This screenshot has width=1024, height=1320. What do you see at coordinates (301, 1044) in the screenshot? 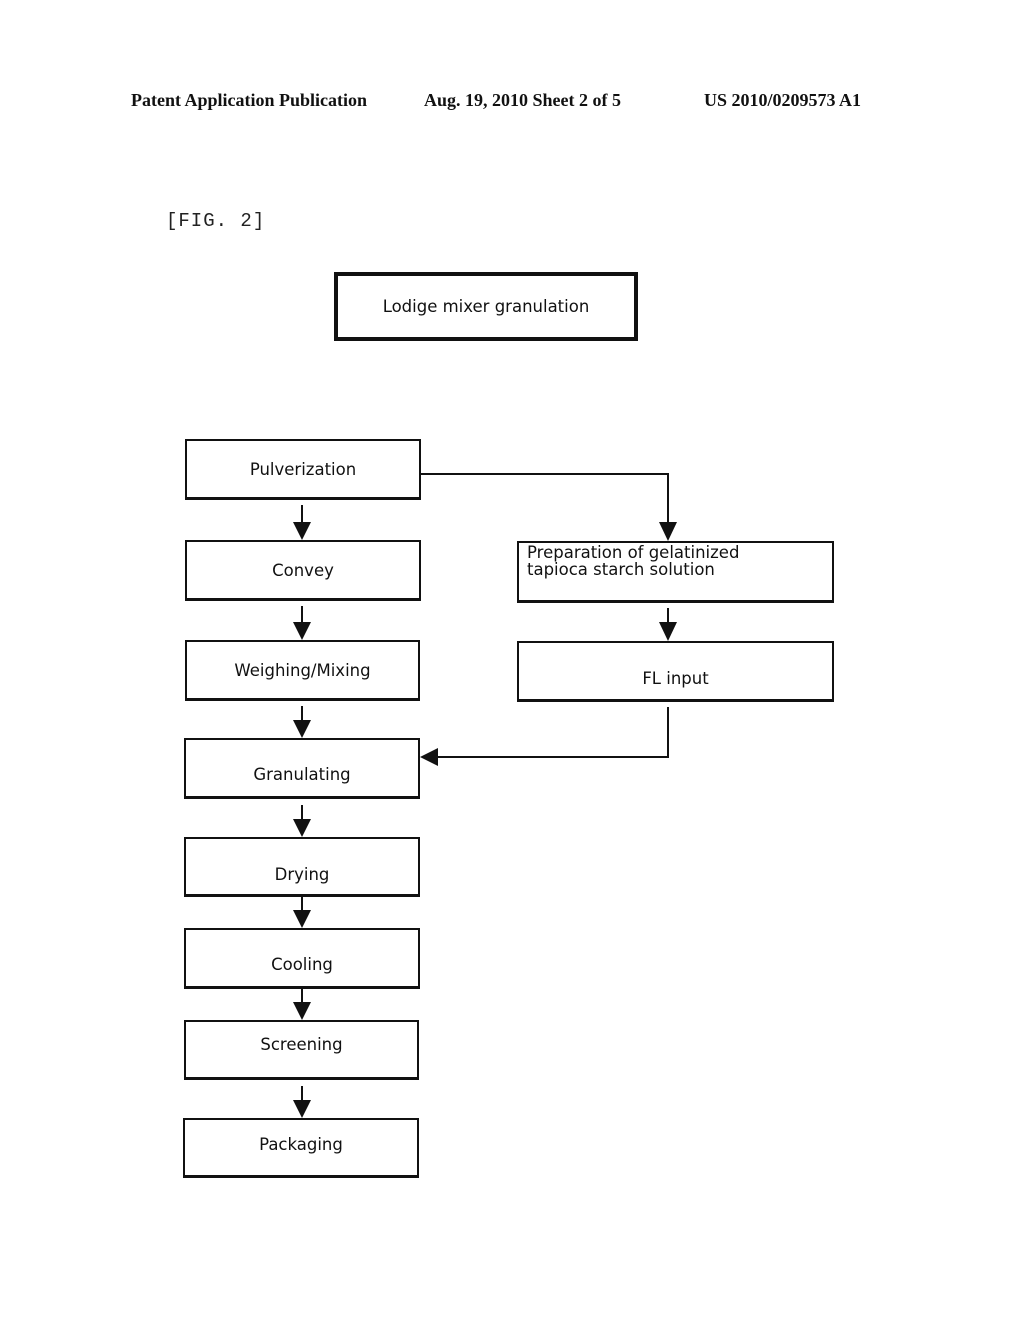
I see `step-label: Screening` at bounding box center [301, 1044].